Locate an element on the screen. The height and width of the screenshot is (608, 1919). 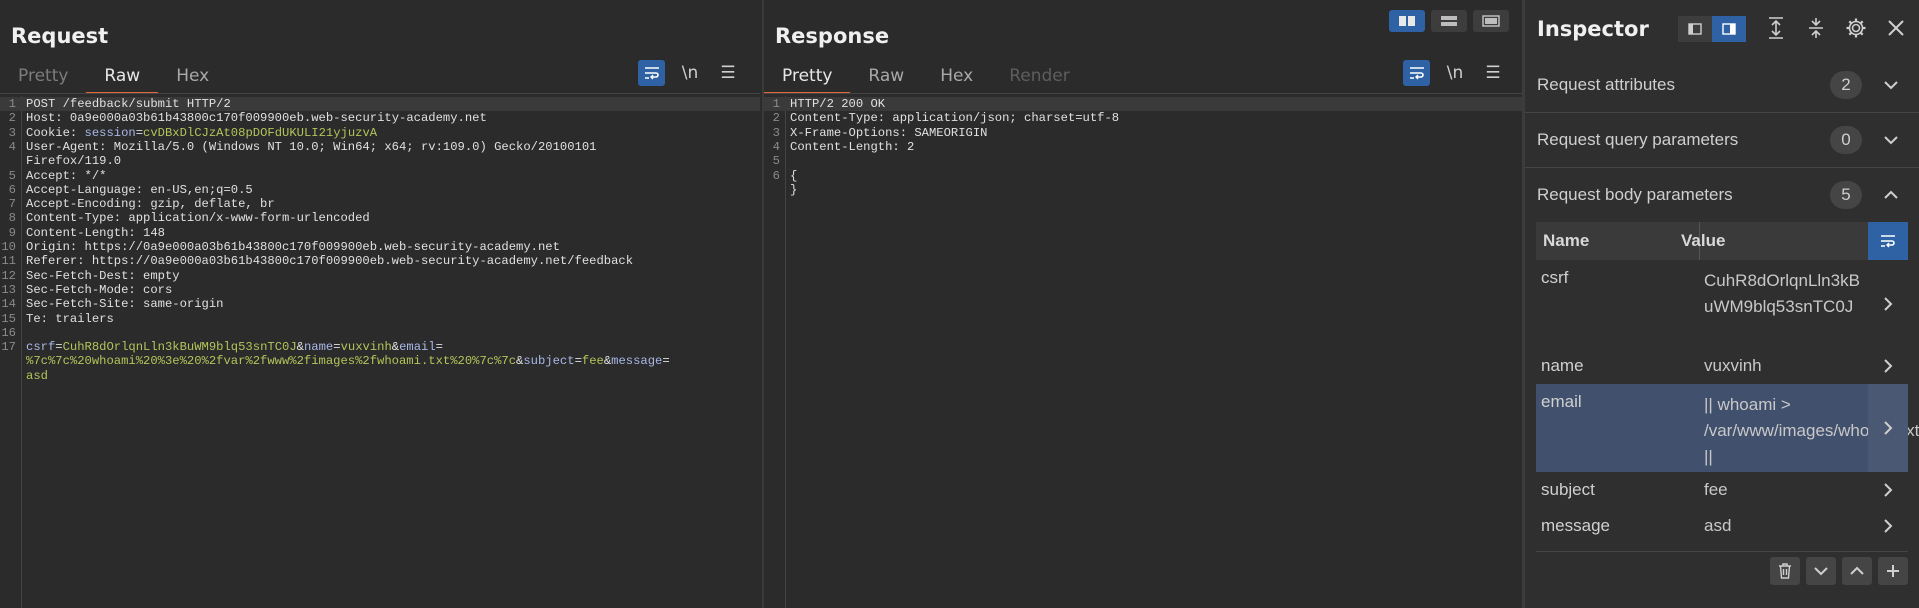
line-text: Sec-Fetch-Dest: empty is located at coordinates (103, 276).